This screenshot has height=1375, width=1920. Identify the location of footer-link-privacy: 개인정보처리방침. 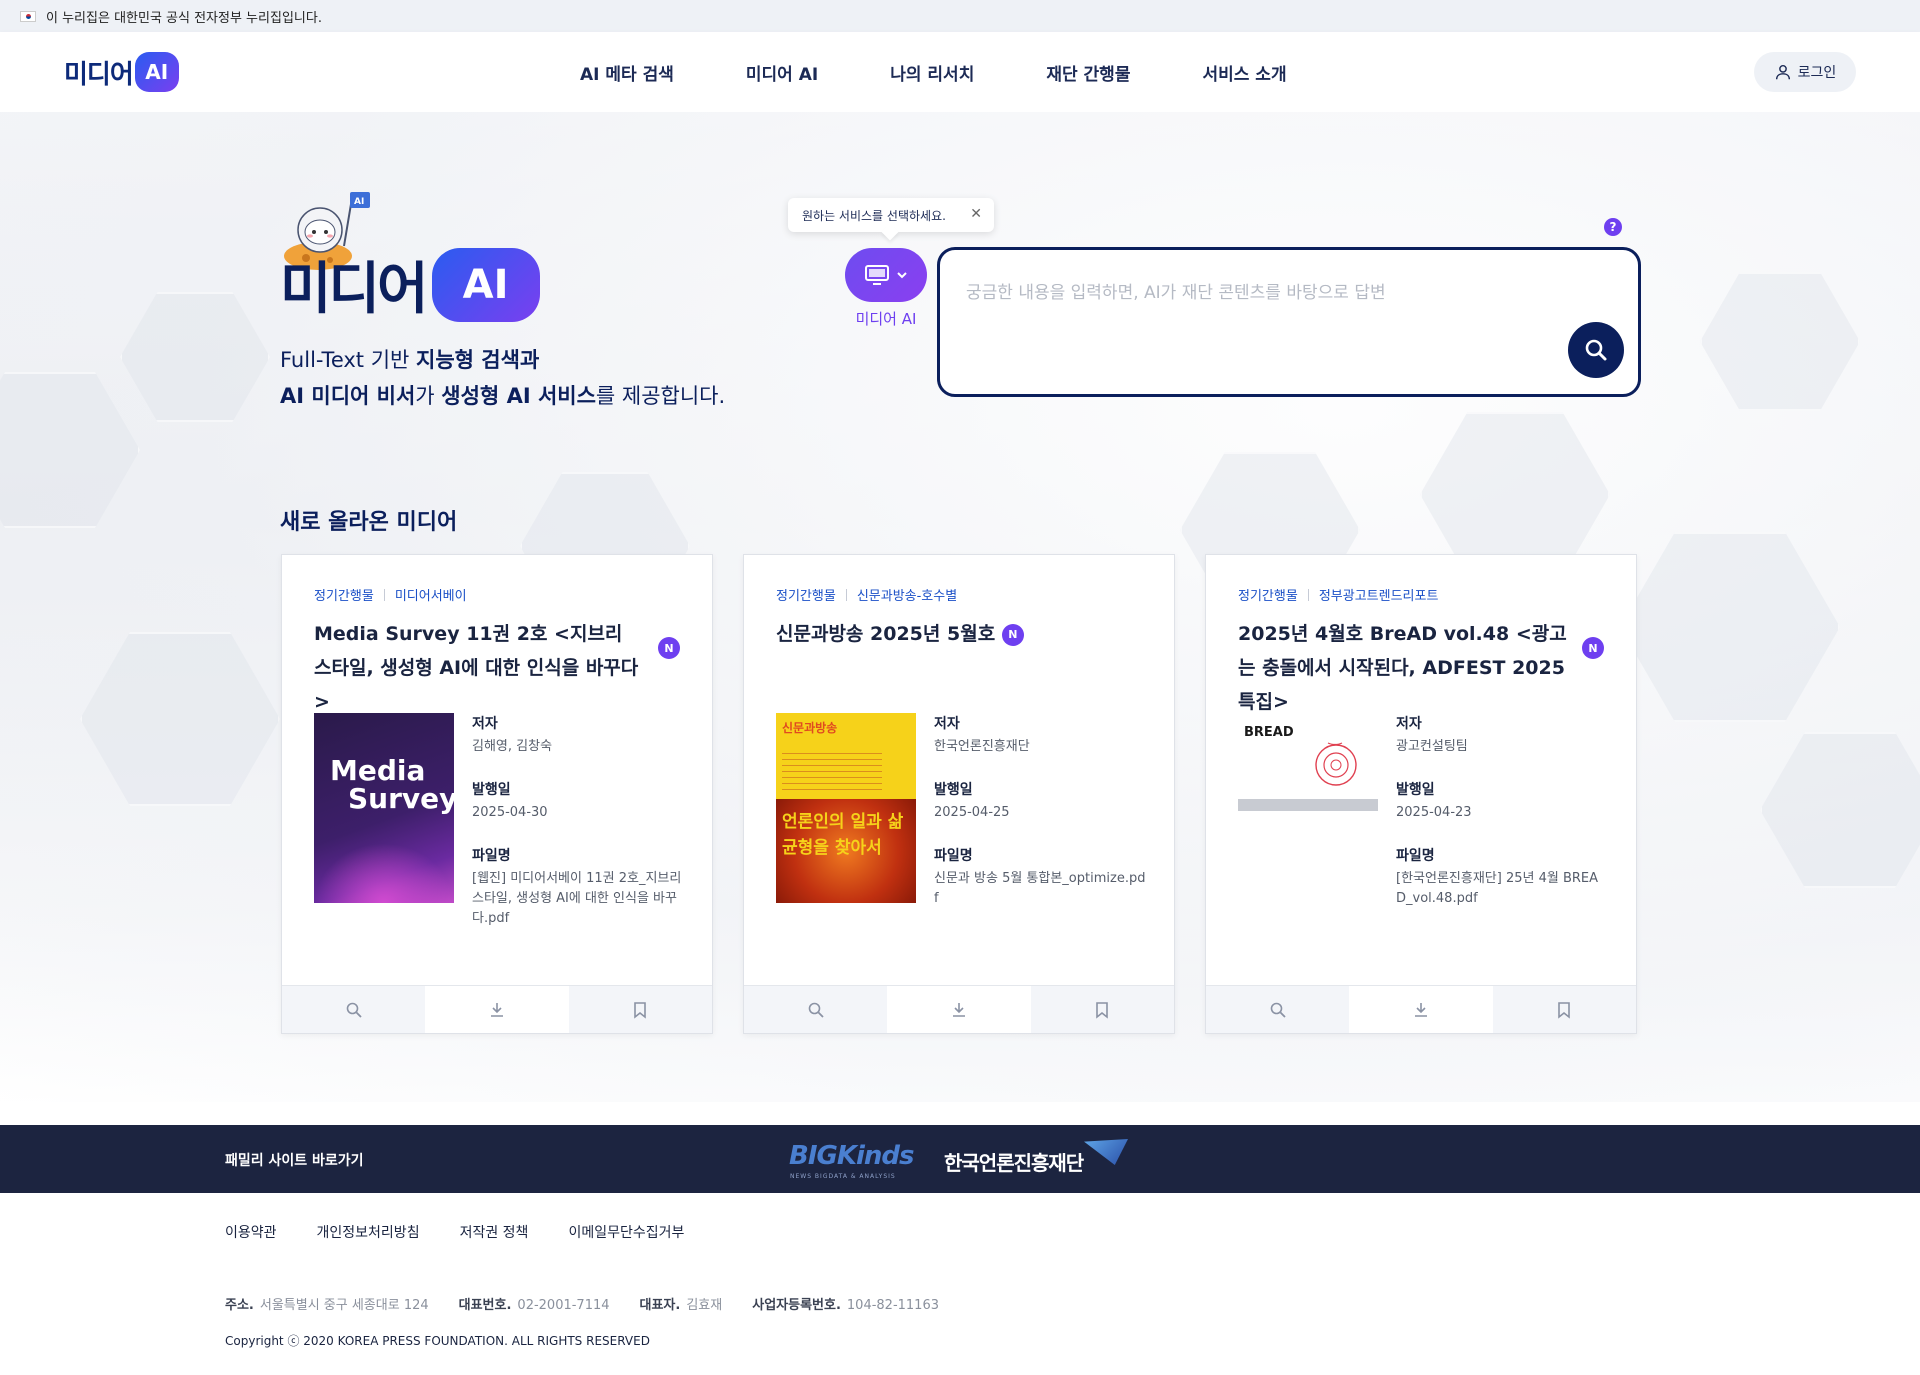
(368, 1232).